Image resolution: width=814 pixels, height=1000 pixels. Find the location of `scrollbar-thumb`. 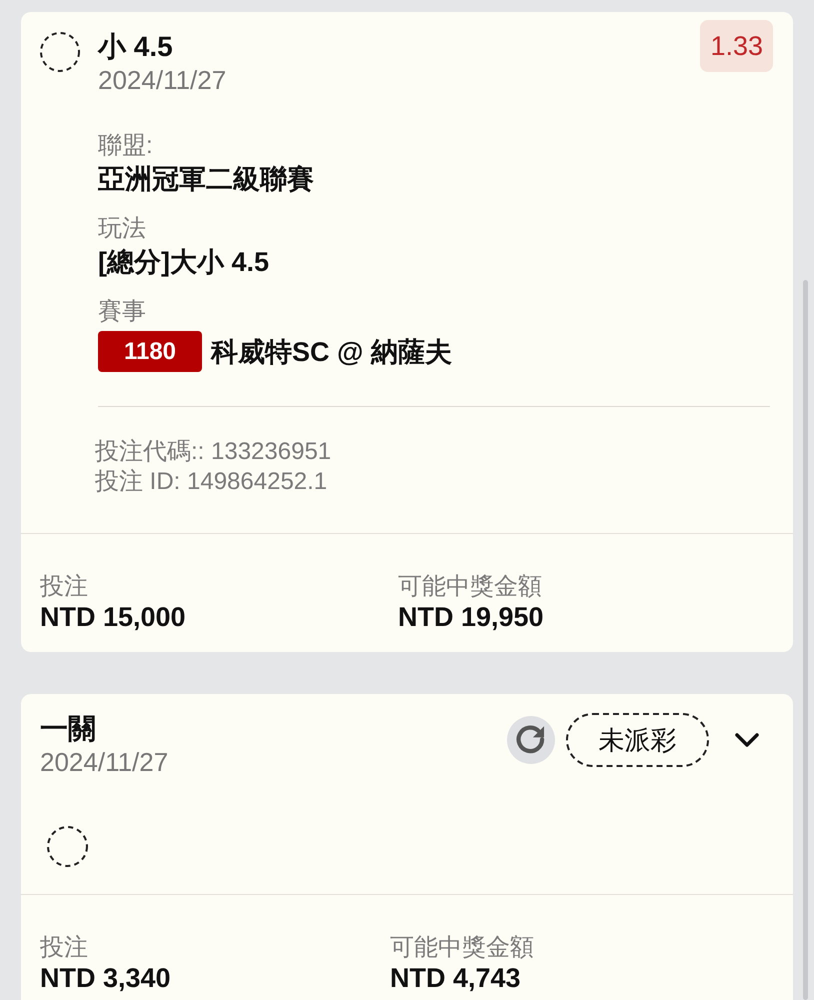

scrollbar-thumb is located at coordinates (805, 640).